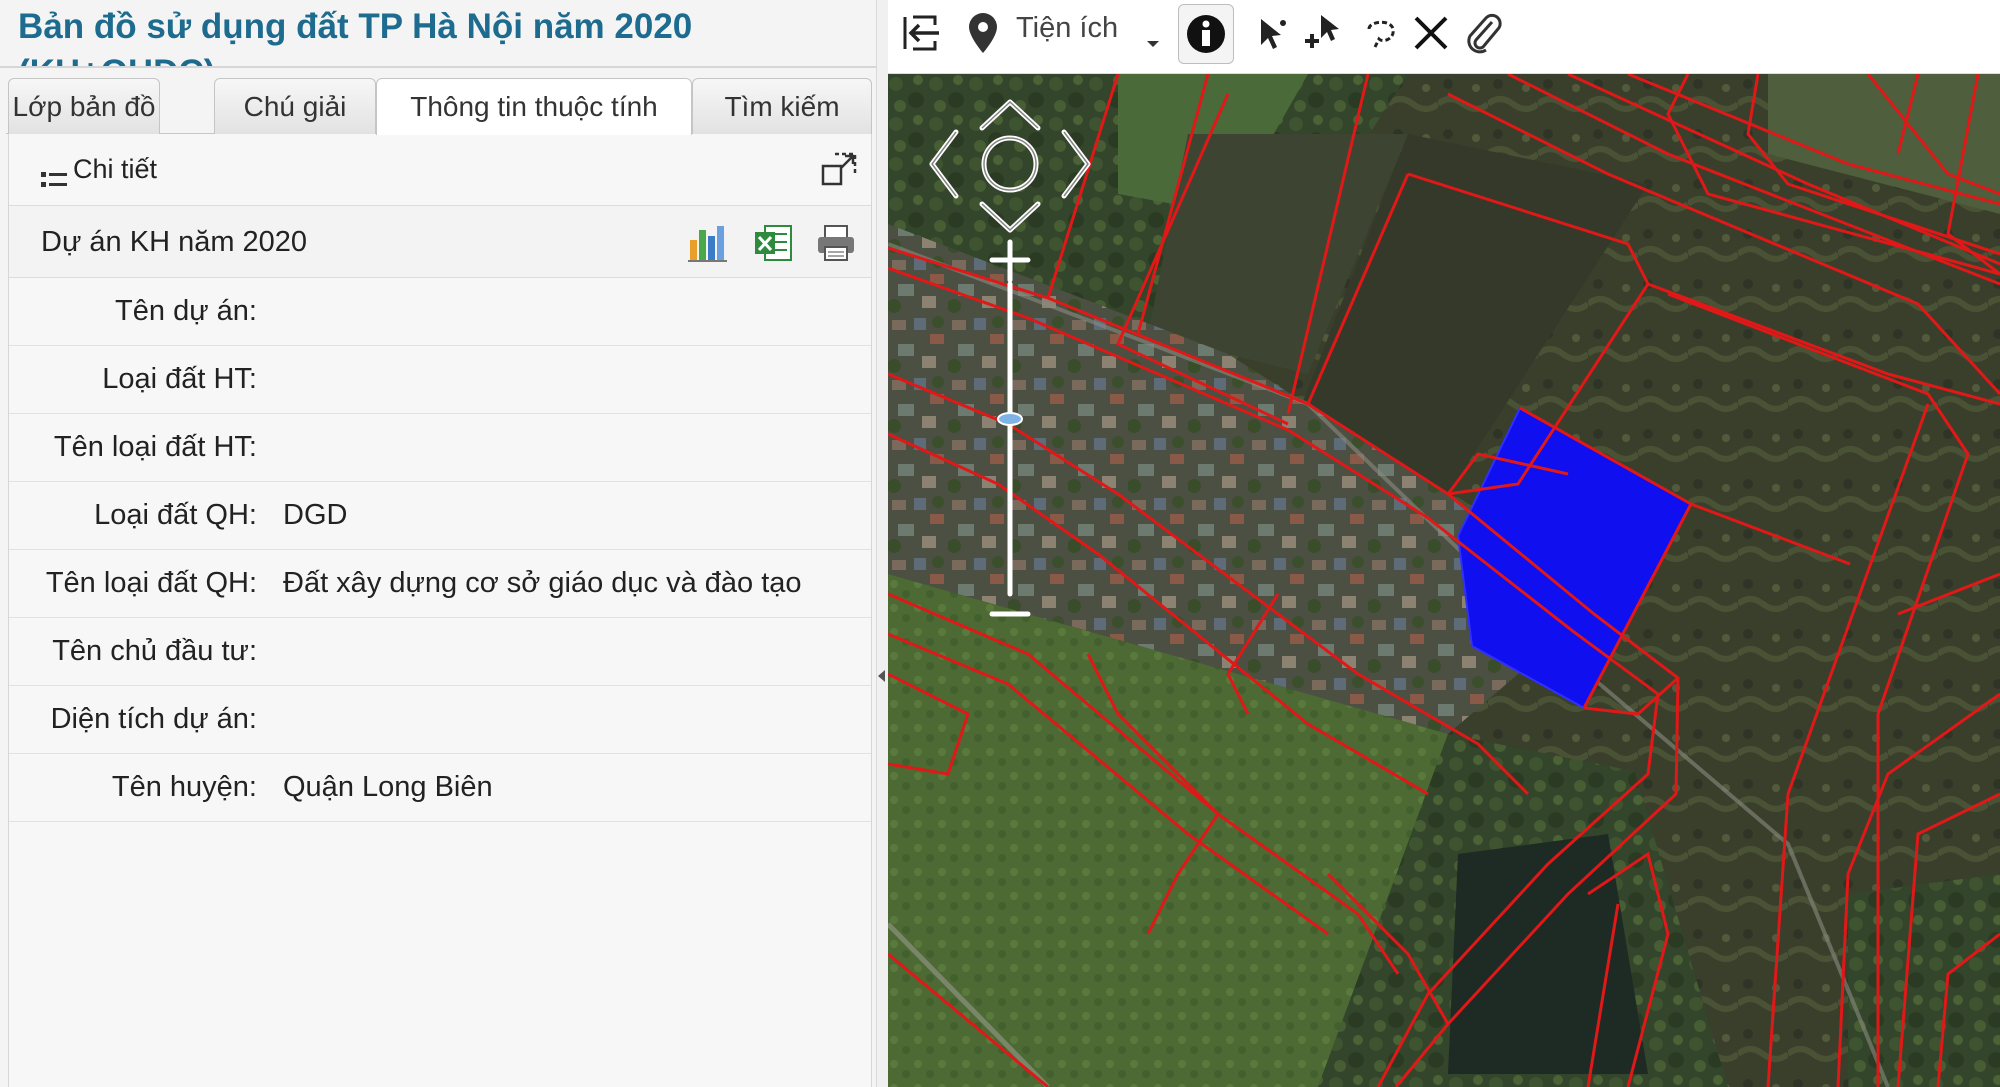 This screenshot has width=2000, height=1087. I want to click on exit-icon, so click(921, 33).